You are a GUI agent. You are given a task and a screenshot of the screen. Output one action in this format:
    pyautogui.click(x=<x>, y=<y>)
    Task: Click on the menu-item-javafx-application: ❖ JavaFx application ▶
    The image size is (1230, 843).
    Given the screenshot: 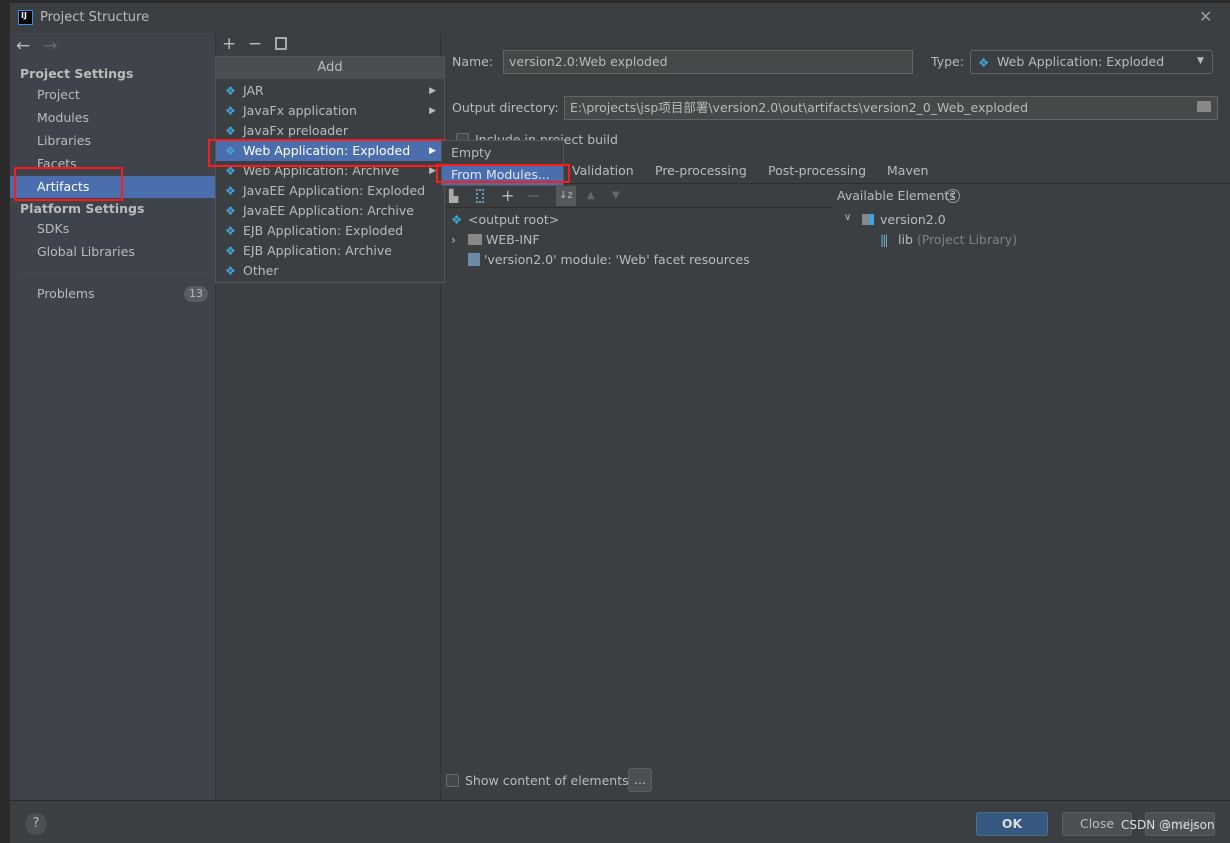 What is the action you would take?
    pyautogui.click(x=330, y=111)
    